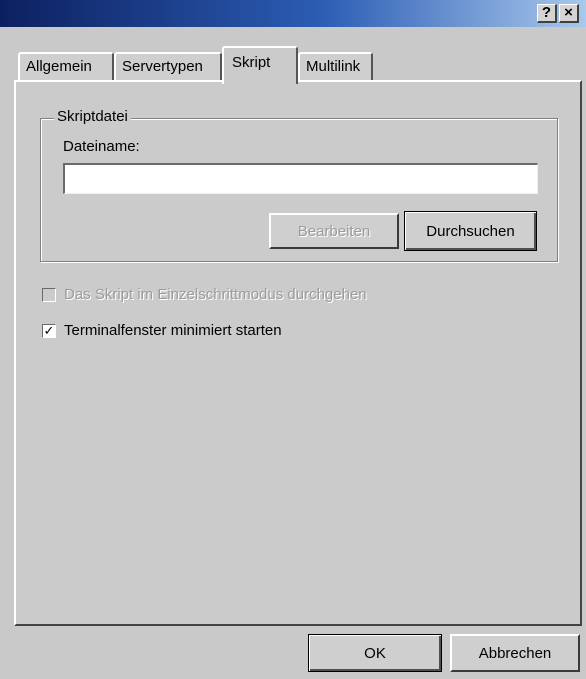  Describe the element at coordinates (92, 116) in the screenshot. I see `skriptdatei-group-label: Skriptdatei` at that location.